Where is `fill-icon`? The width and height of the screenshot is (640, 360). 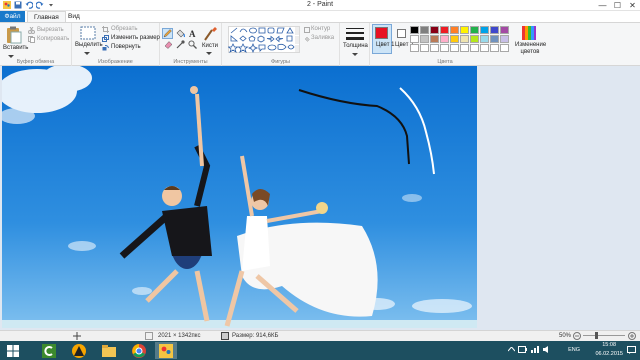 fill-icon is located at coordinates (307, 40).